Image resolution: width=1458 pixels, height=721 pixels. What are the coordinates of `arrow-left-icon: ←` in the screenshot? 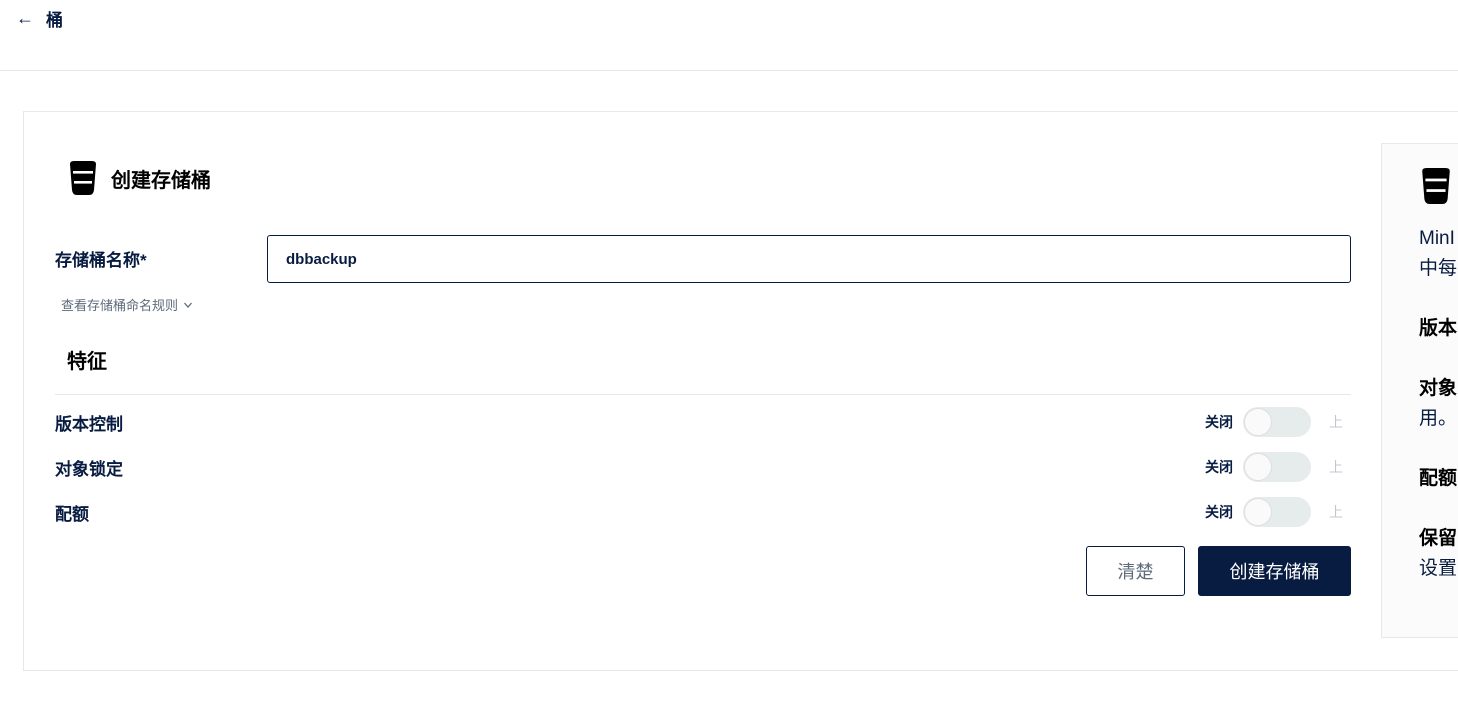 It's located at (25, 18).